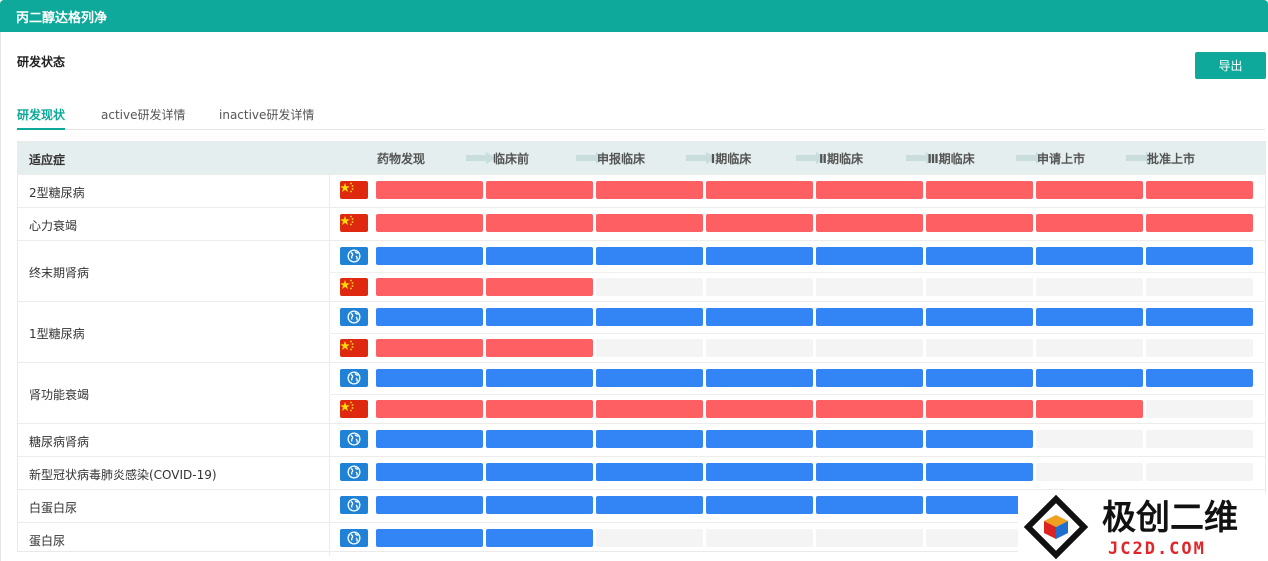 Image resolution: width=1268 pixels, height=561 pixels. Describe the element at coordinates (59, 394) in the screenshot. I see `indication-label: 肾功能衰竭` at that location.